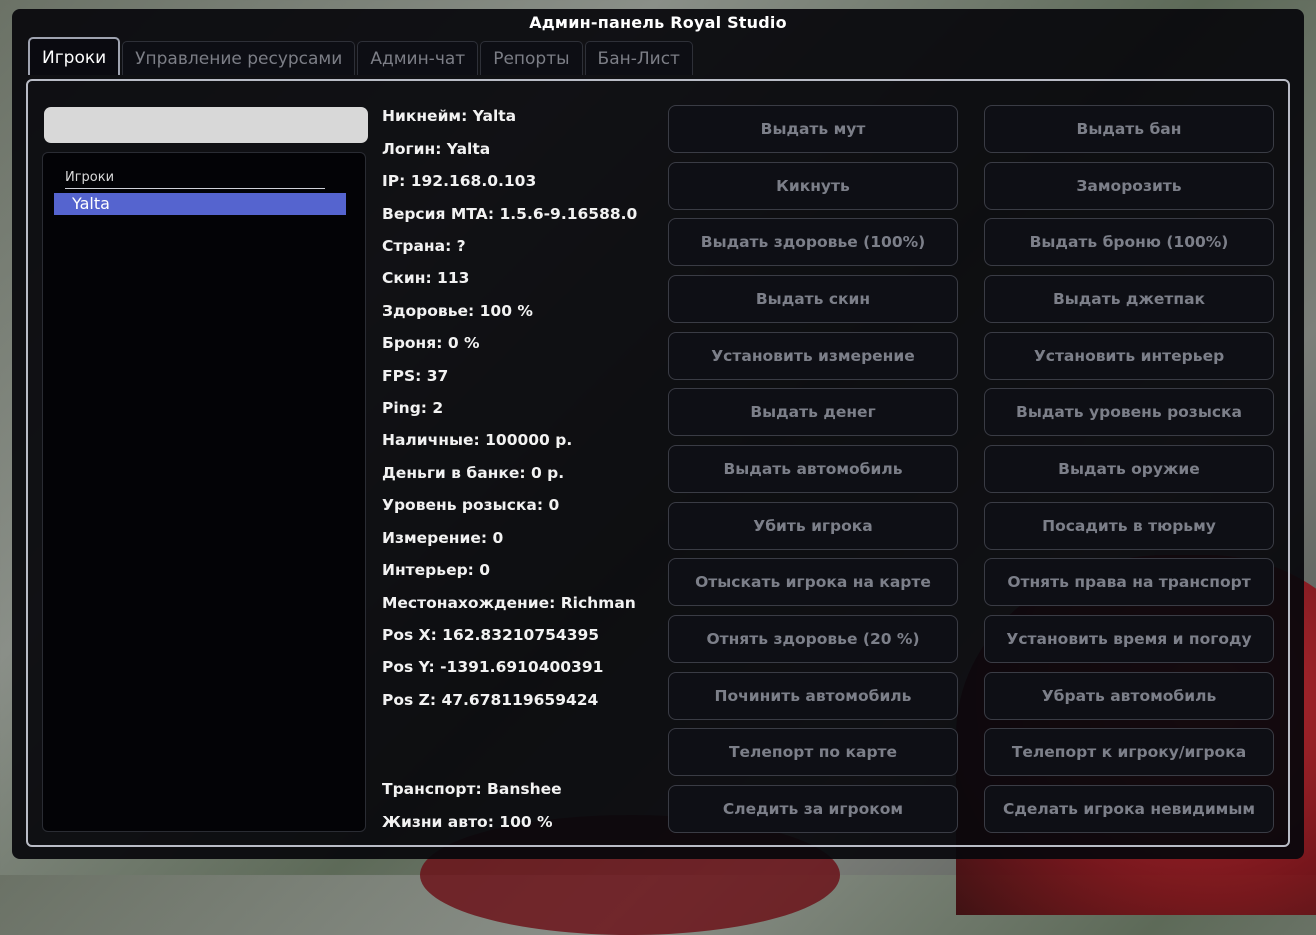 The height and width of the screenshot is (935, 1316). Describe the element at coordinates (658, 22) in the screenshot. I see `window-title: Админ-панель Royal Studio` at that location.